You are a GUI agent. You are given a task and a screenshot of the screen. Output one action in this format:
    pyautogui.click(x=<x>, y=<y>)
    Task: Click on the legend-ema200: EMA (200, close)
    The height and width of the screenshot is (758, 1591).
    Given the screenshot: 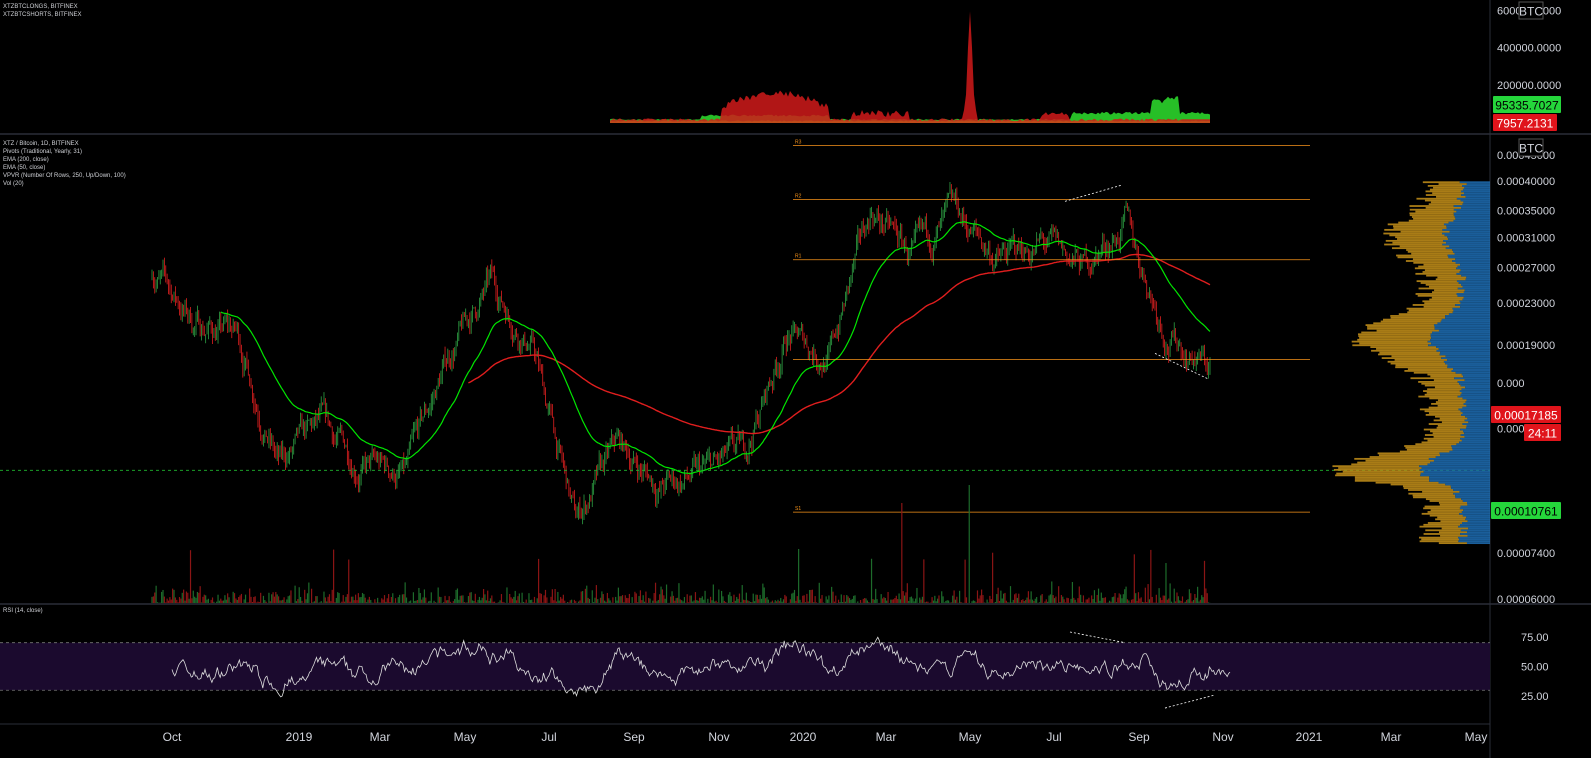 What is the action you would take?
    pyautogui.click(x=26, y=160)
    